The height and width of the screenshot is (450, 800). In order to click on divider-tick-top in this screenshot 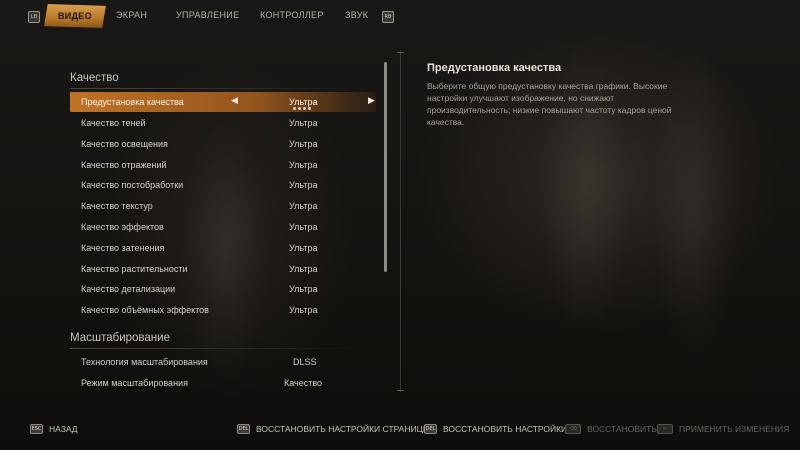, I will do `click(400, 52)`.